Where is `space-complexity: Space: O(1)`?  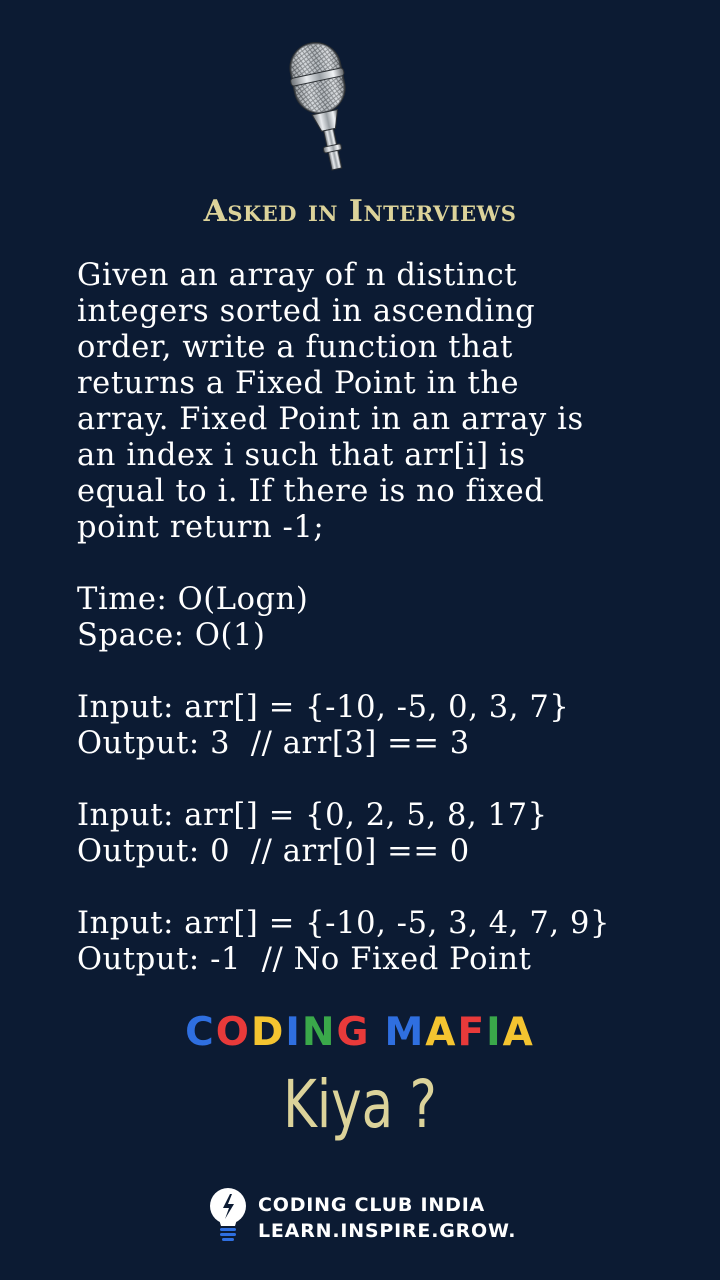
space-complexity: Space: O(1) is located at coordinates (171, 635).